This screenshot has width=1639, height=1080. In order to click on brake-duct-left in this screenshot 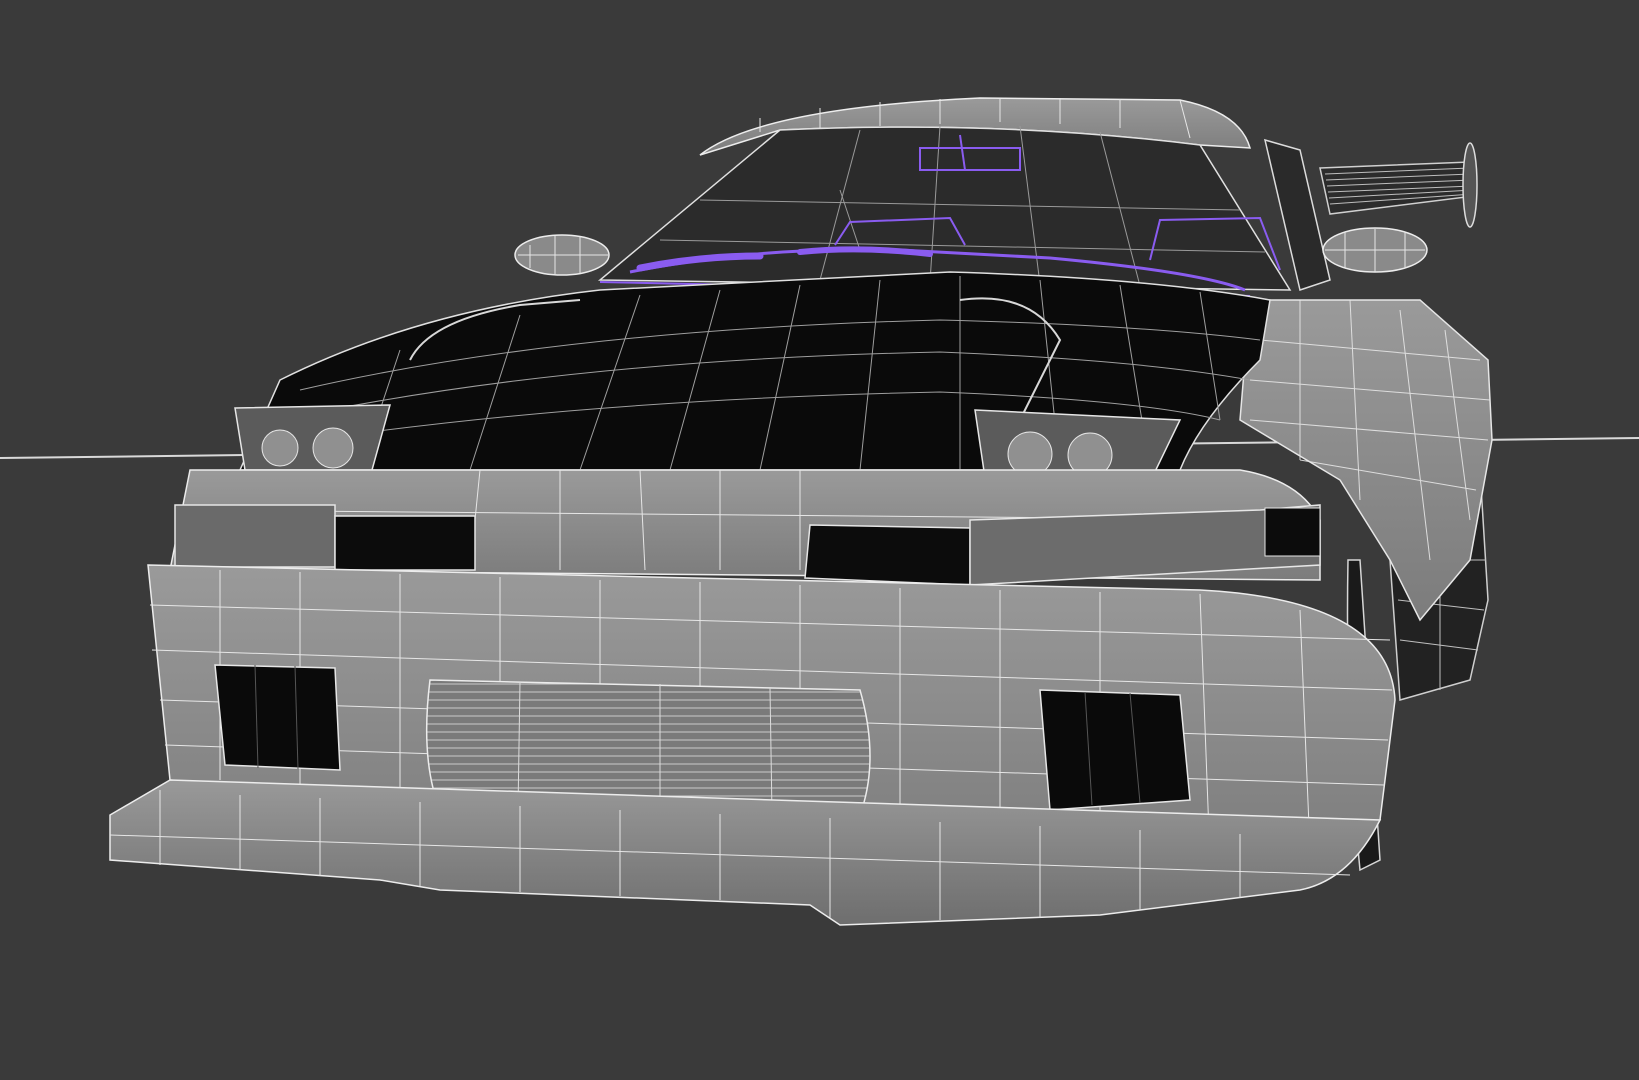, I will do `click(277, 717)`.